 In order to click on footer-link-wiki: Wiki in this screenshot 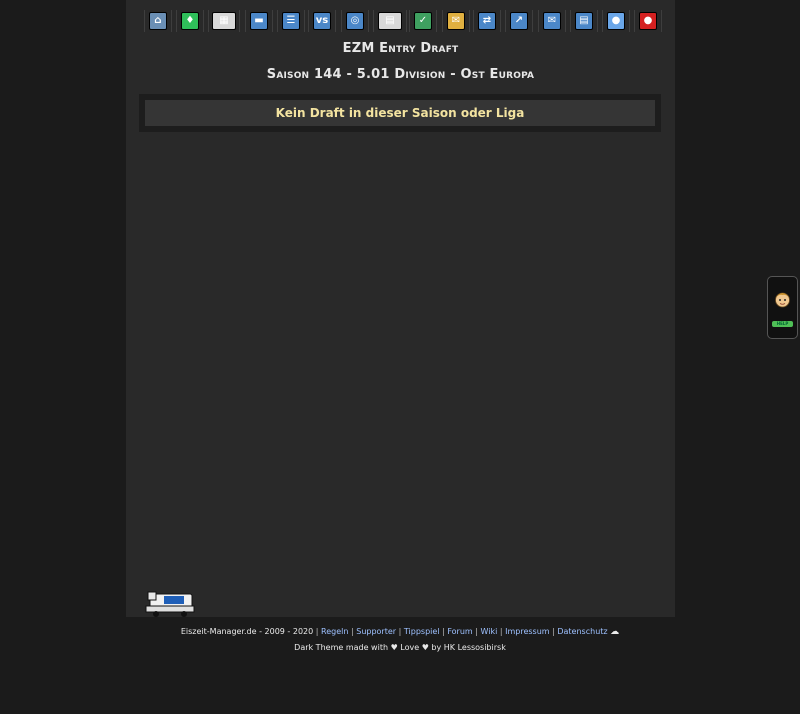, I will do `click(488, 631)`.